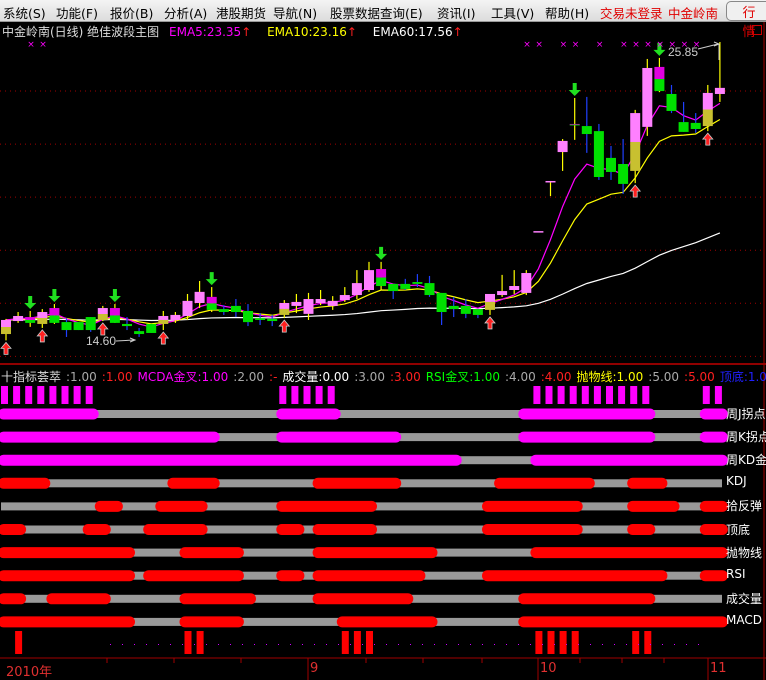 The image size is (766, 680). I want to click on axis-year: 2010年, so click(29, 672).